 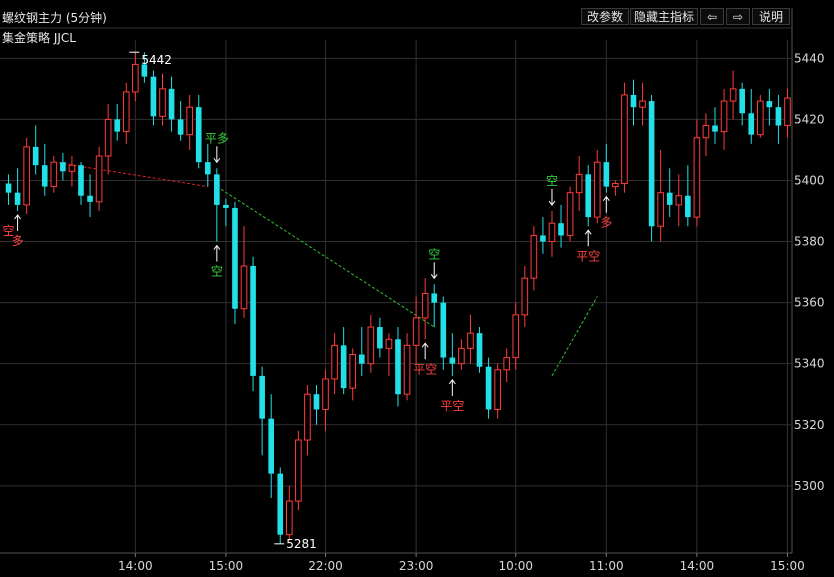 What do you see at coordinates (416, 566) in the screenshot?
I see `x-tick-label: 23:00` at bounding box center [416, 566].